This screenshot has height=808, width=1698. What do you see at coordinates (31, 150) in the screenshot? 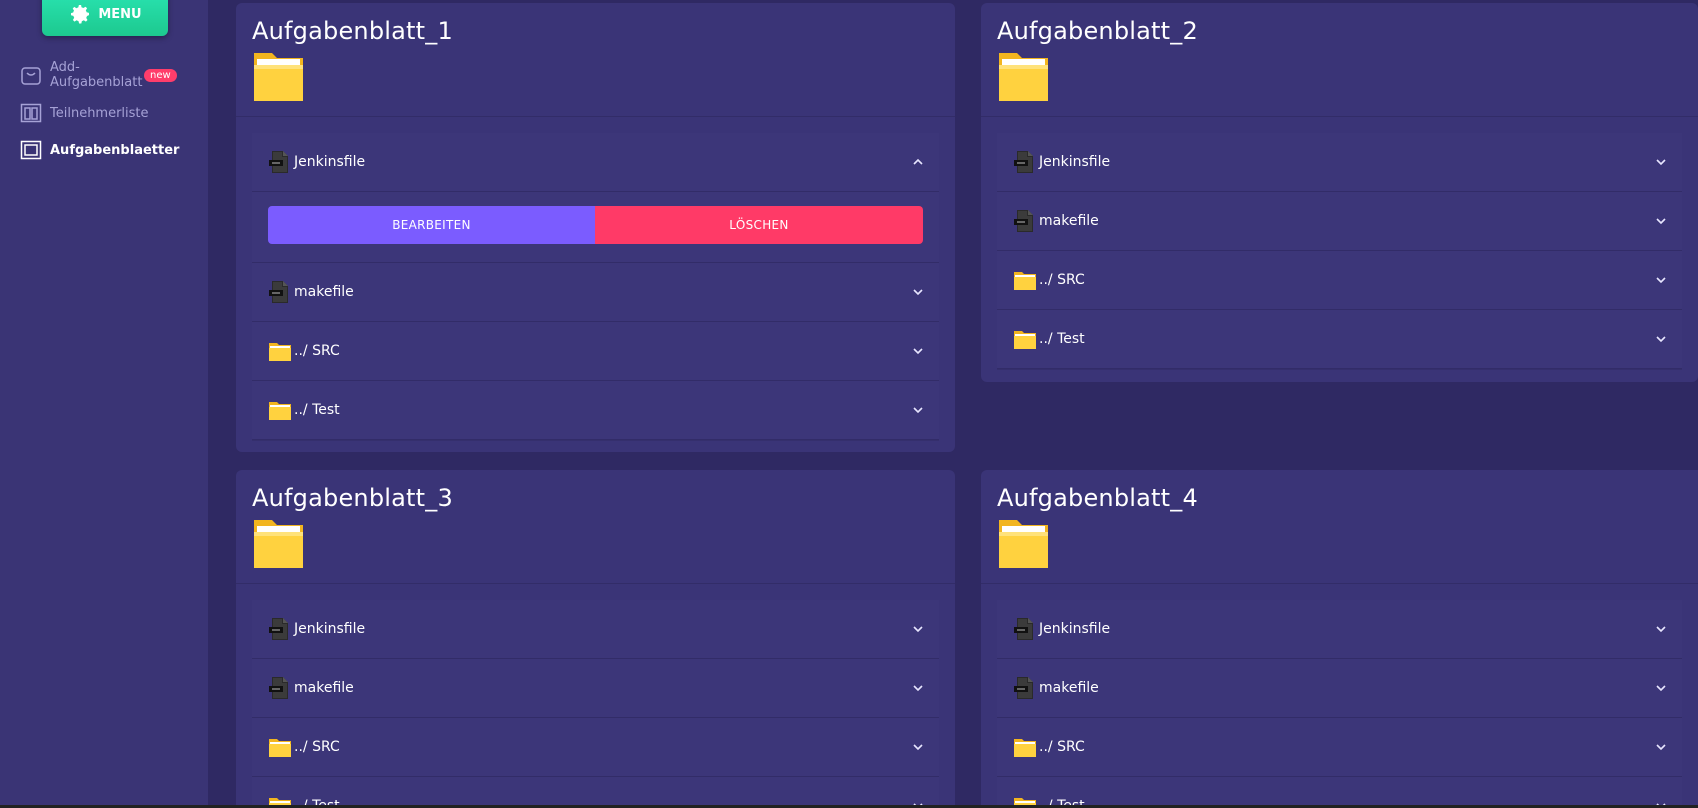
I see `window-icon` at bounding box center [31, 150].